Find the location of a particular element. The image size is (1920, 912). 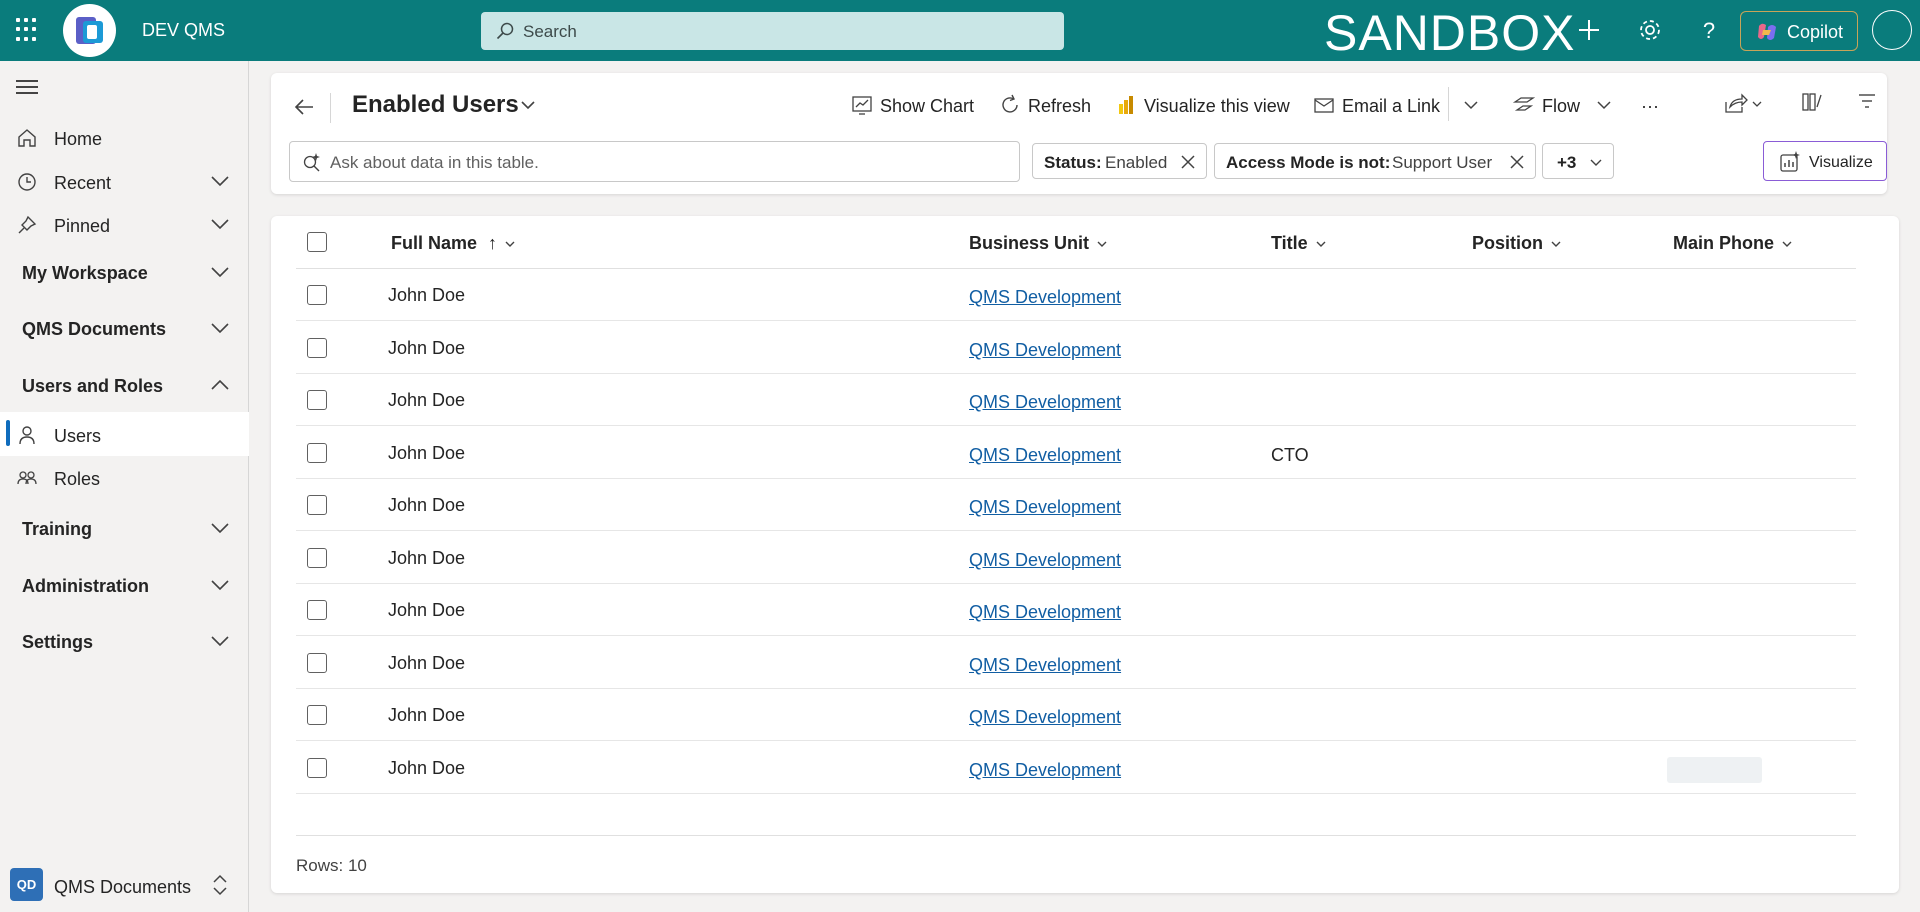

app-launcher-icon is located at coordinates (28, 30).